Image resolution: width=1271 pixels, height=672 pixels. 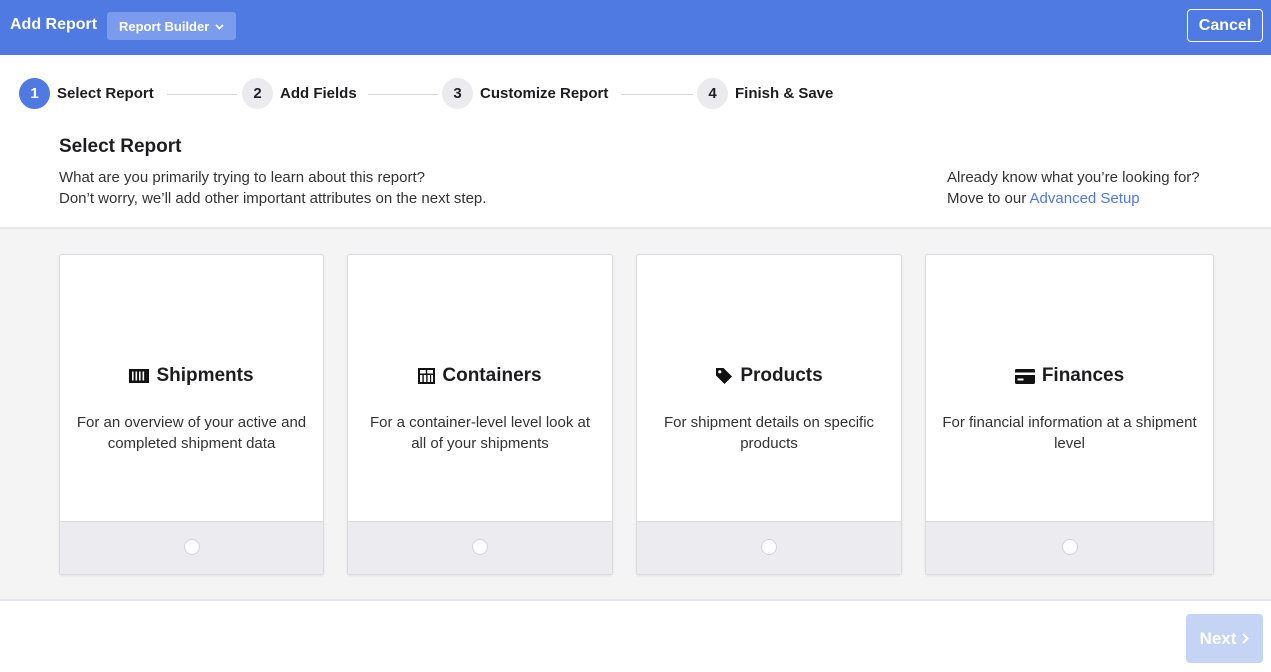 What do you see at coordinates (1246, 639) in the screenshot?
I see `chevron-right-icon` at bounding box center [1246, 639].